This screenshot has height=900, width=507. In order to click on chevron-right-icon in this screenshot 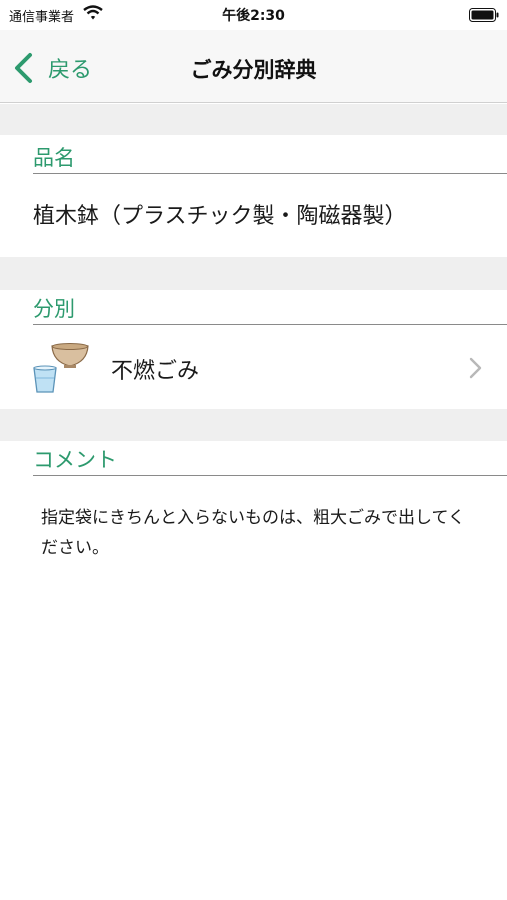, I will do `click(475, 368)`.